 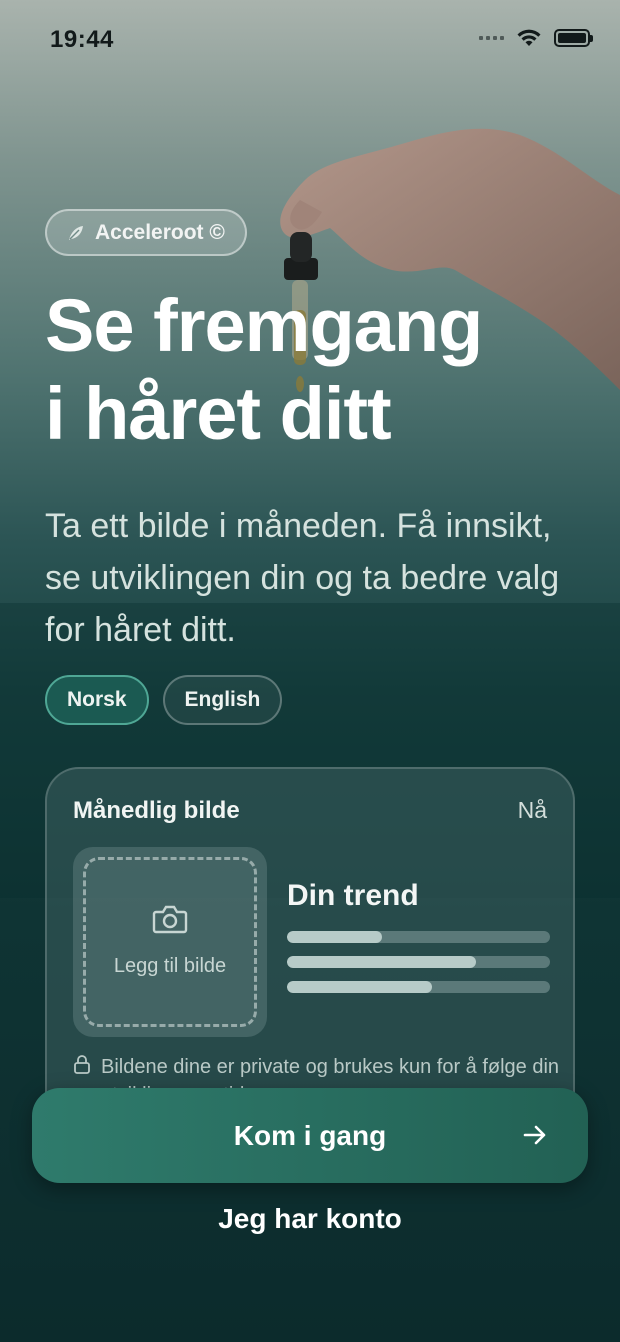 I want to click on card-timestamp: Nå, so click(x=532, y=810).